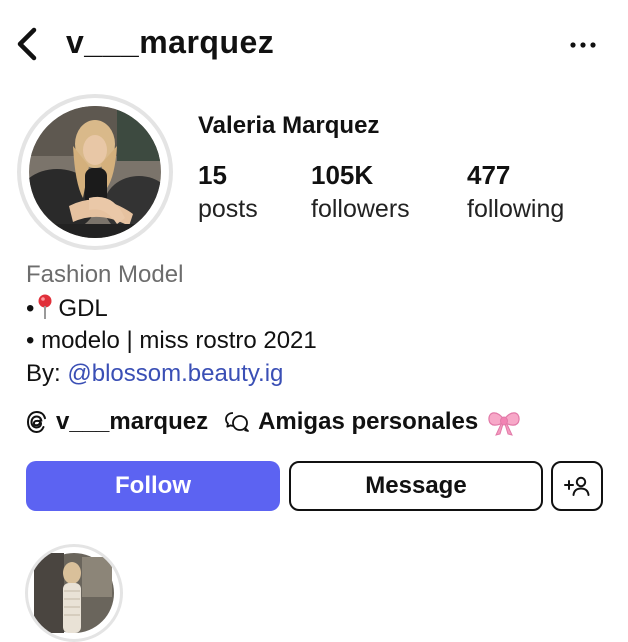 This screenshot has width=628, height=642. What do you see at coordinates (170, 42) in the screenshot?
I see `header-username: v___marquez` at bounding box center [170, 42].